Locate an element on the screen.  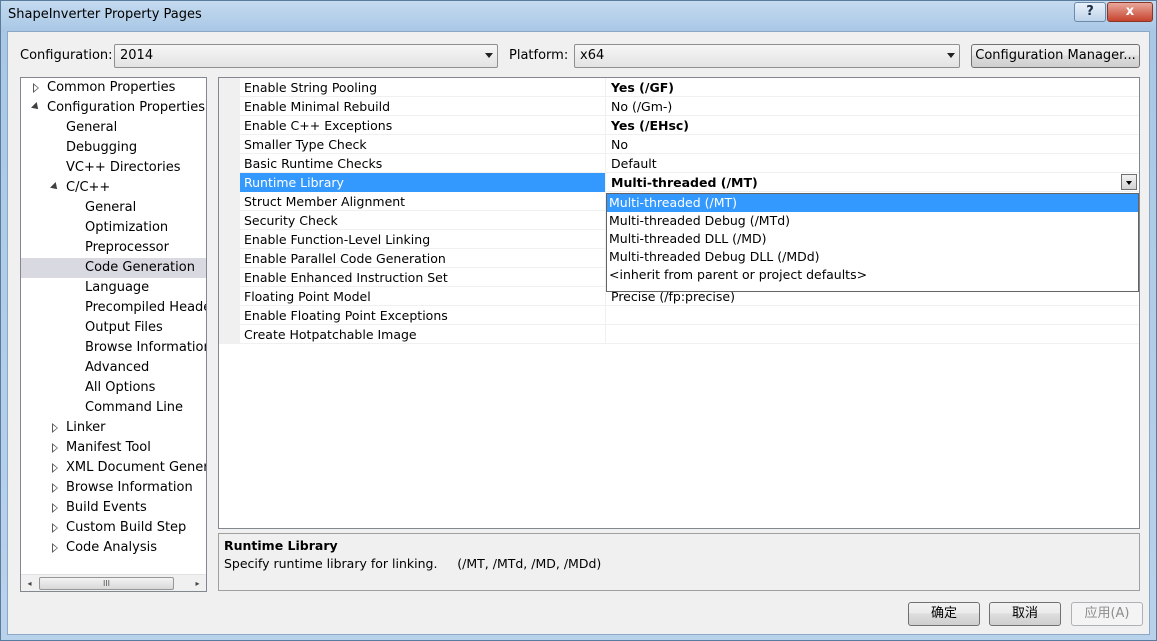
tree-item: Command Line is located at coordinates (113, 408).